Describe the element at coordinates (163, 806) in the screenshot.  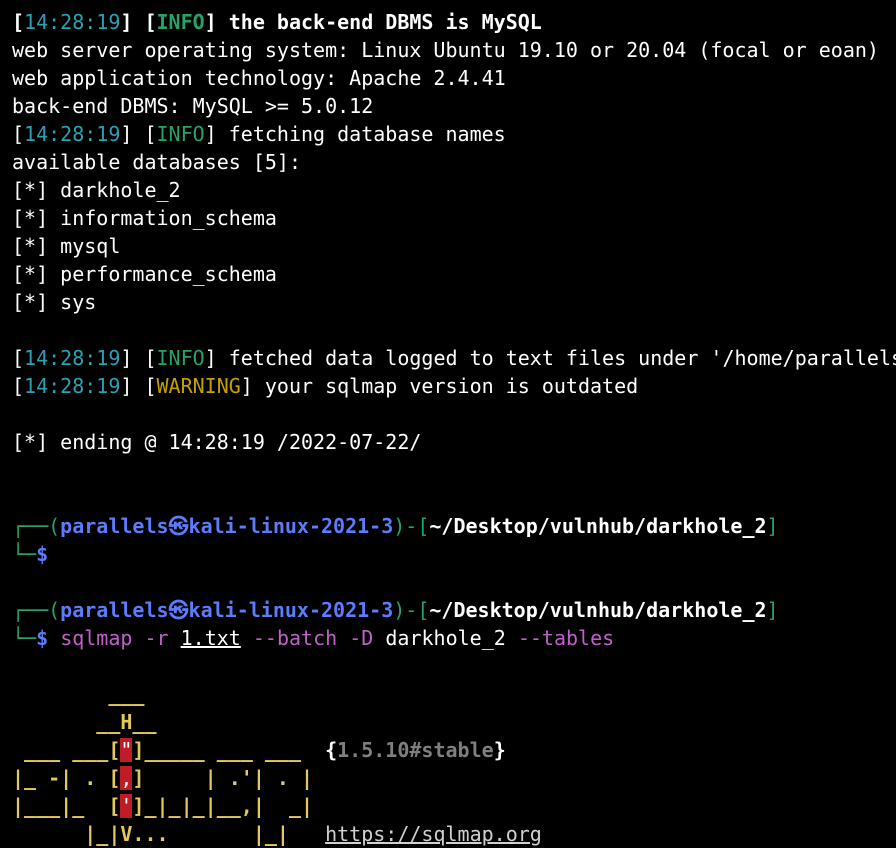
I see `banner-line-5: |___|_ [']_|_|_|__,| _|` at that location.